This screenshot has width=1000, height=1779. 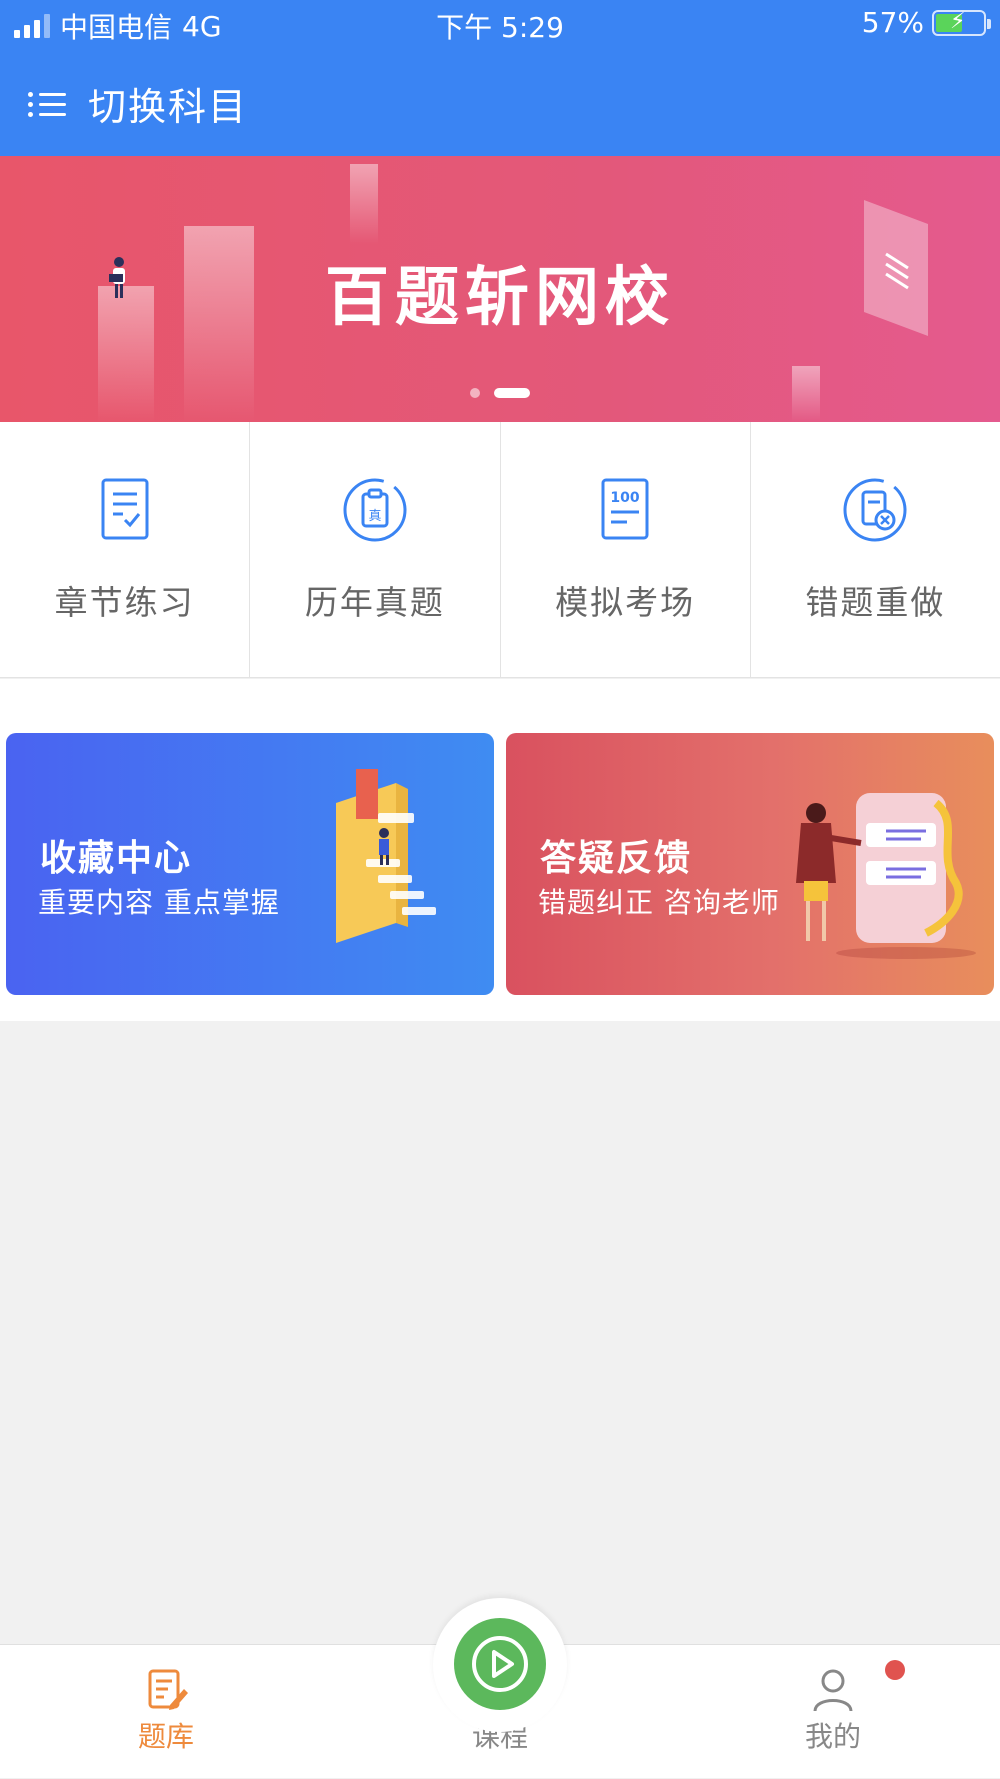 What do you see at coordinates (125, 509) in the screenshot?
I see `chapter-practice-icon` at bounding box center [125, 509].